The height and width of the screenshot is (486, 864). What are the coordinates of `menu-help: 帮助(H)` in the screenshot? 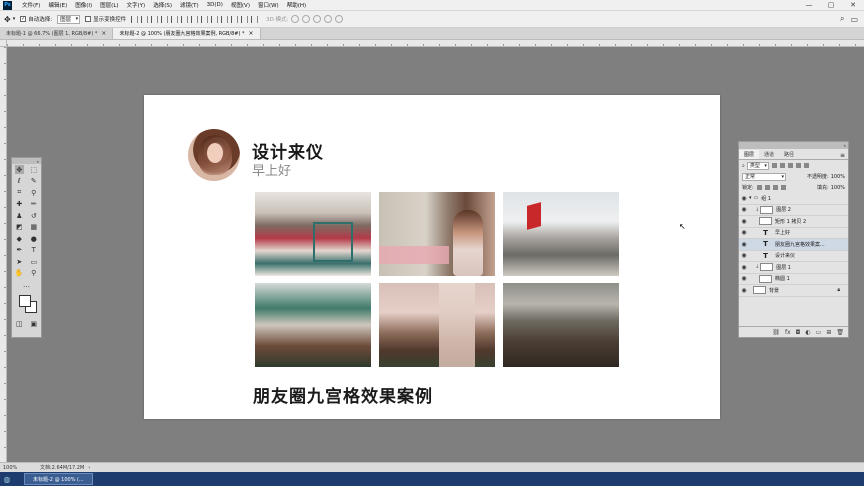 It's located at (296, 5).